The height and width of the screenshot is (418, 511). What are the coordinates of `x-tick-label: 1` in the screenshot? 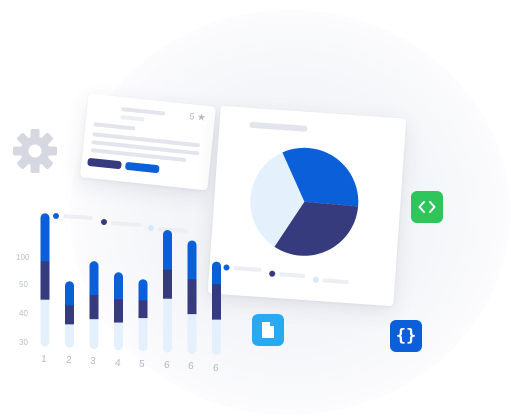 It's located at (43, 359).